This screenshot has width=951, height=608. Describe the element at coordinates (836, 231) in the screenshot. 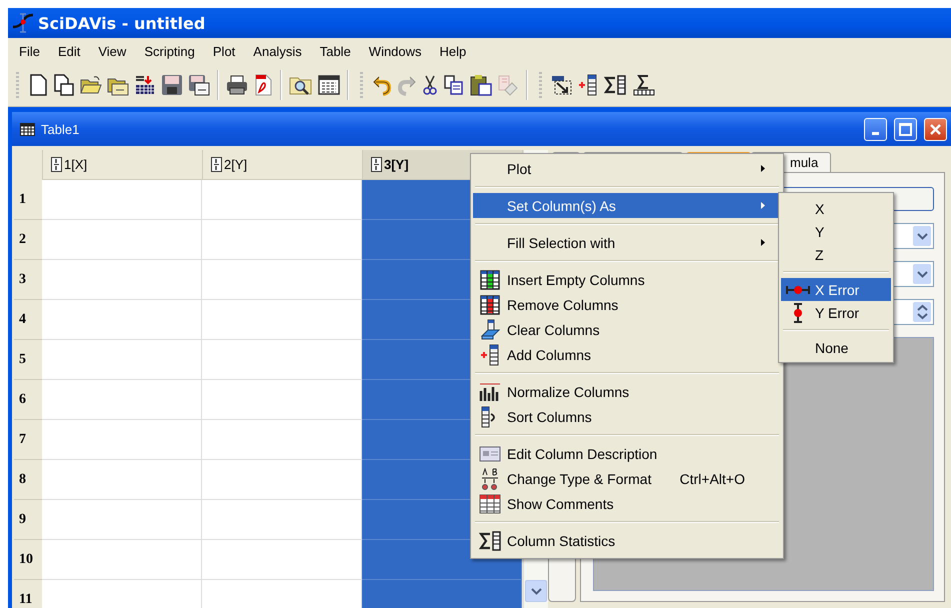

I see `menu-item: Y` at that location.